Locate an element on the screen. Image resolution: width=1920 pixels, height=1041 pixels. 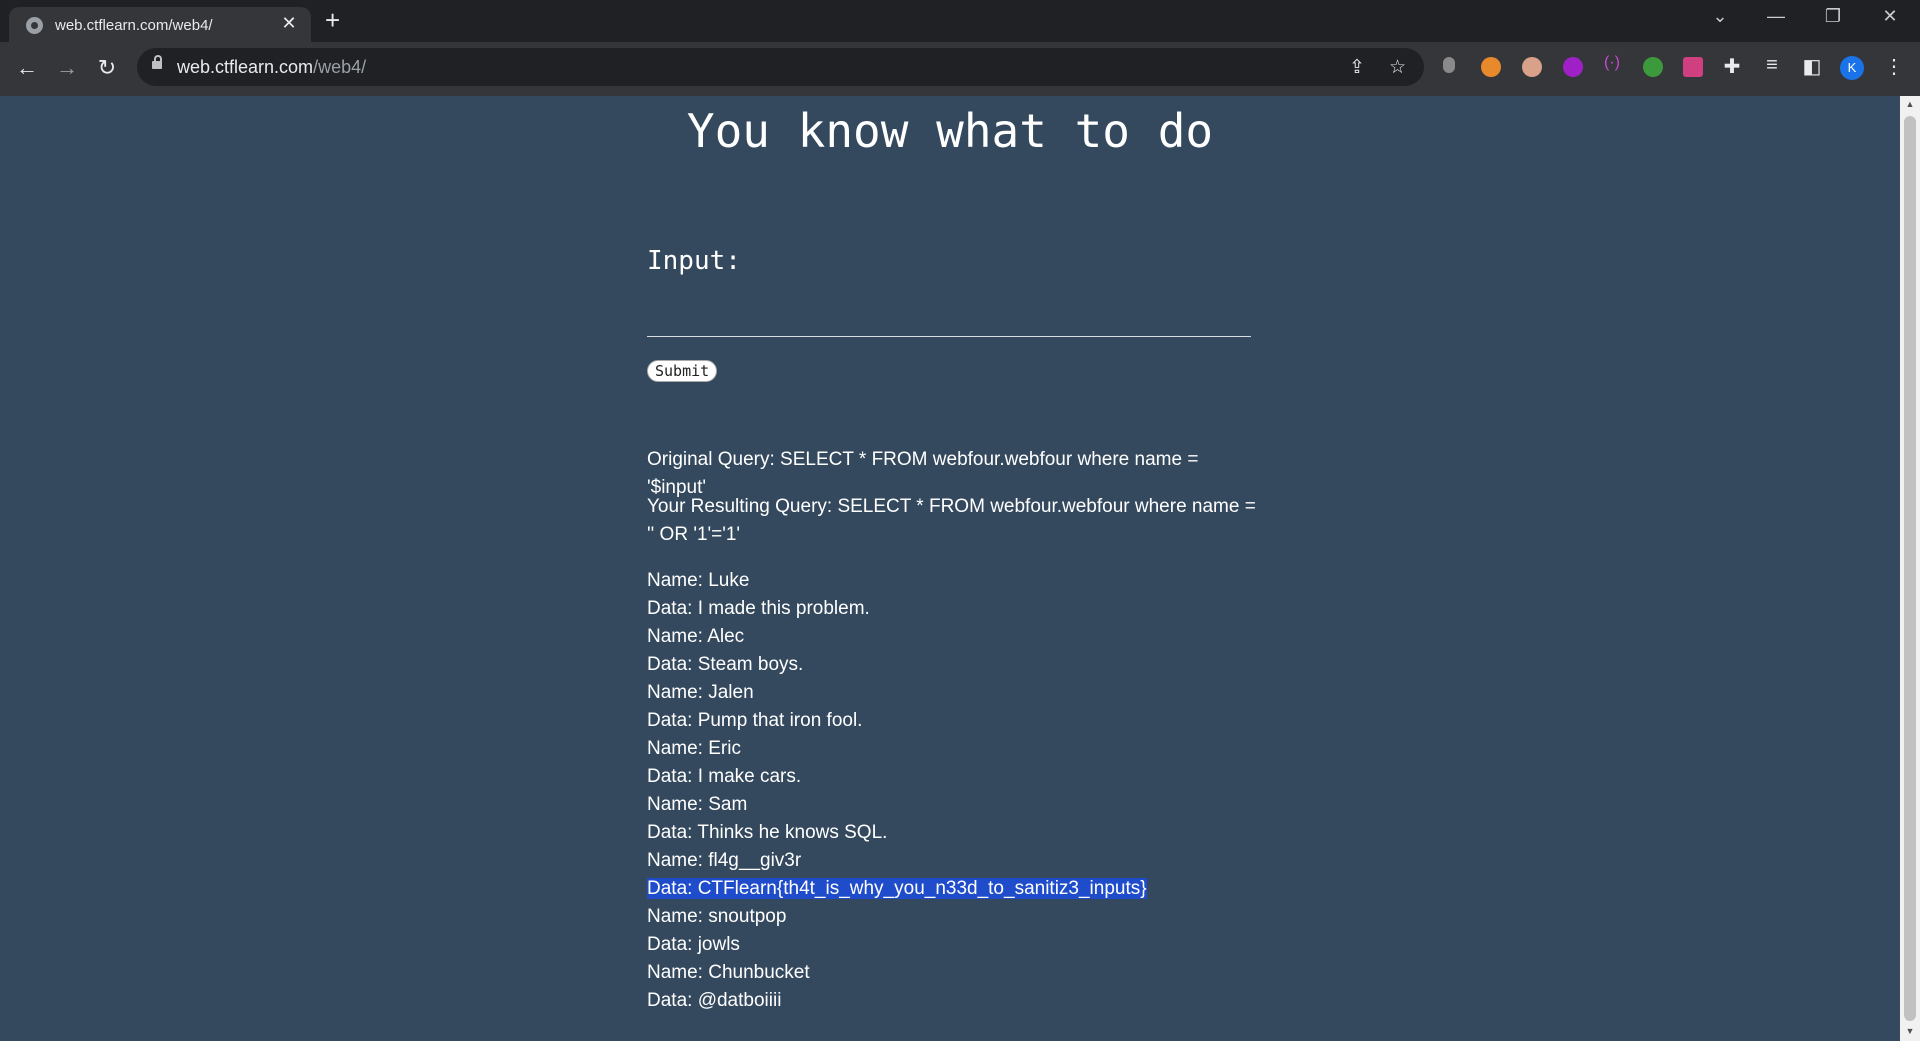
media-queue-icon: ≡ is located at coordinates (1772, 65).